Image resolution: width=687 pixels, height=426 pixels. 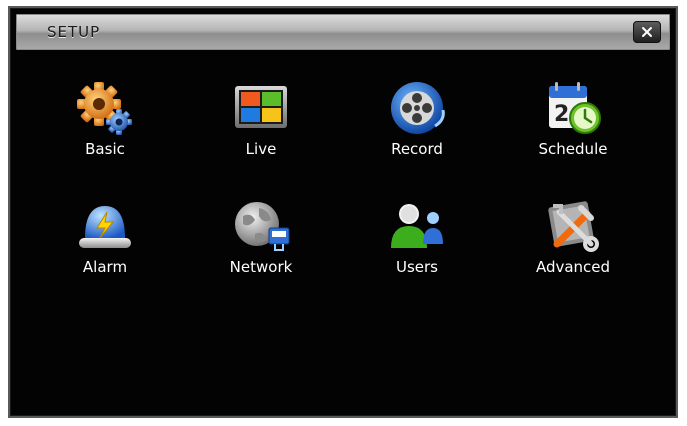 What do you see at coordinates (573, 226) in the screenshot?
I see `tools-icon` at bounding box center [573, 226].